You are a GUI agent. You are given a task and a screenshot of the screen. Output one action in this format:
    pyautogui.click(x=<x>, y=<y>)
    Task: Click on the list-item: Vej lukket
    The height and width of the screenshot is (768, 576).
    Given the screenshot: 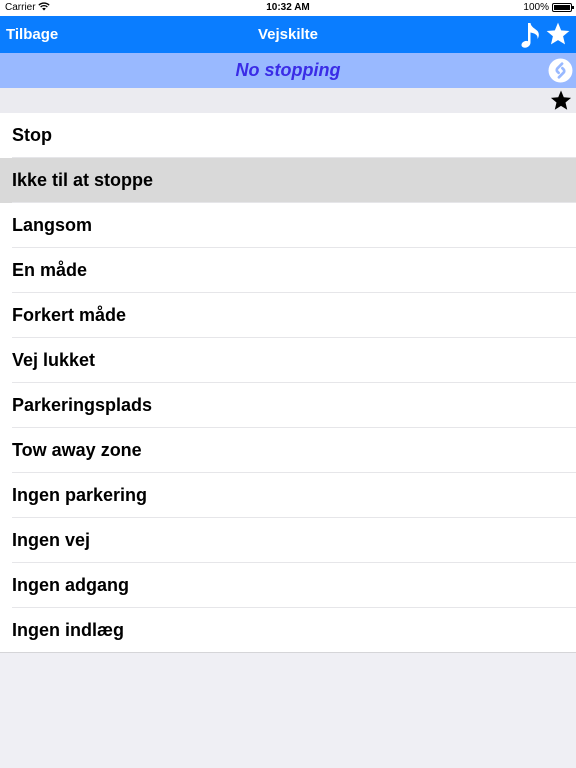 What is the action you would take?
    pyautogui.click(x=288, y=360)
    